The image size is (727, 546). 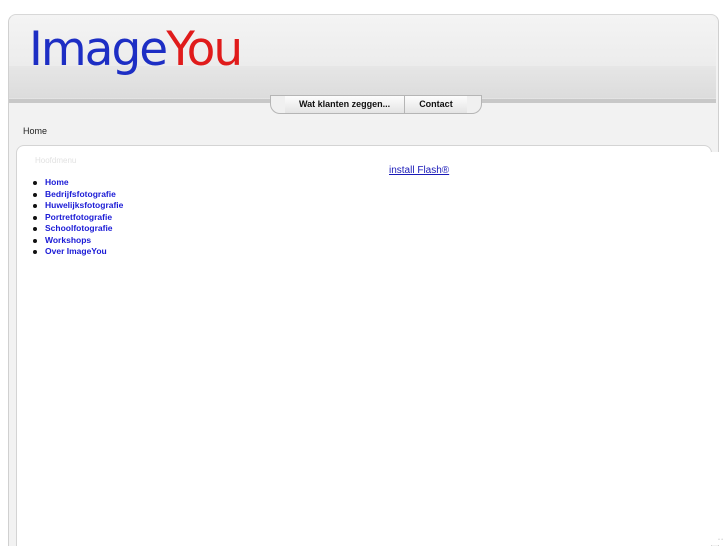 What do you see at coordinates (98, 49) in the screenshot?
I see `logo-text-image: Image` at bounding box center [98, 49].